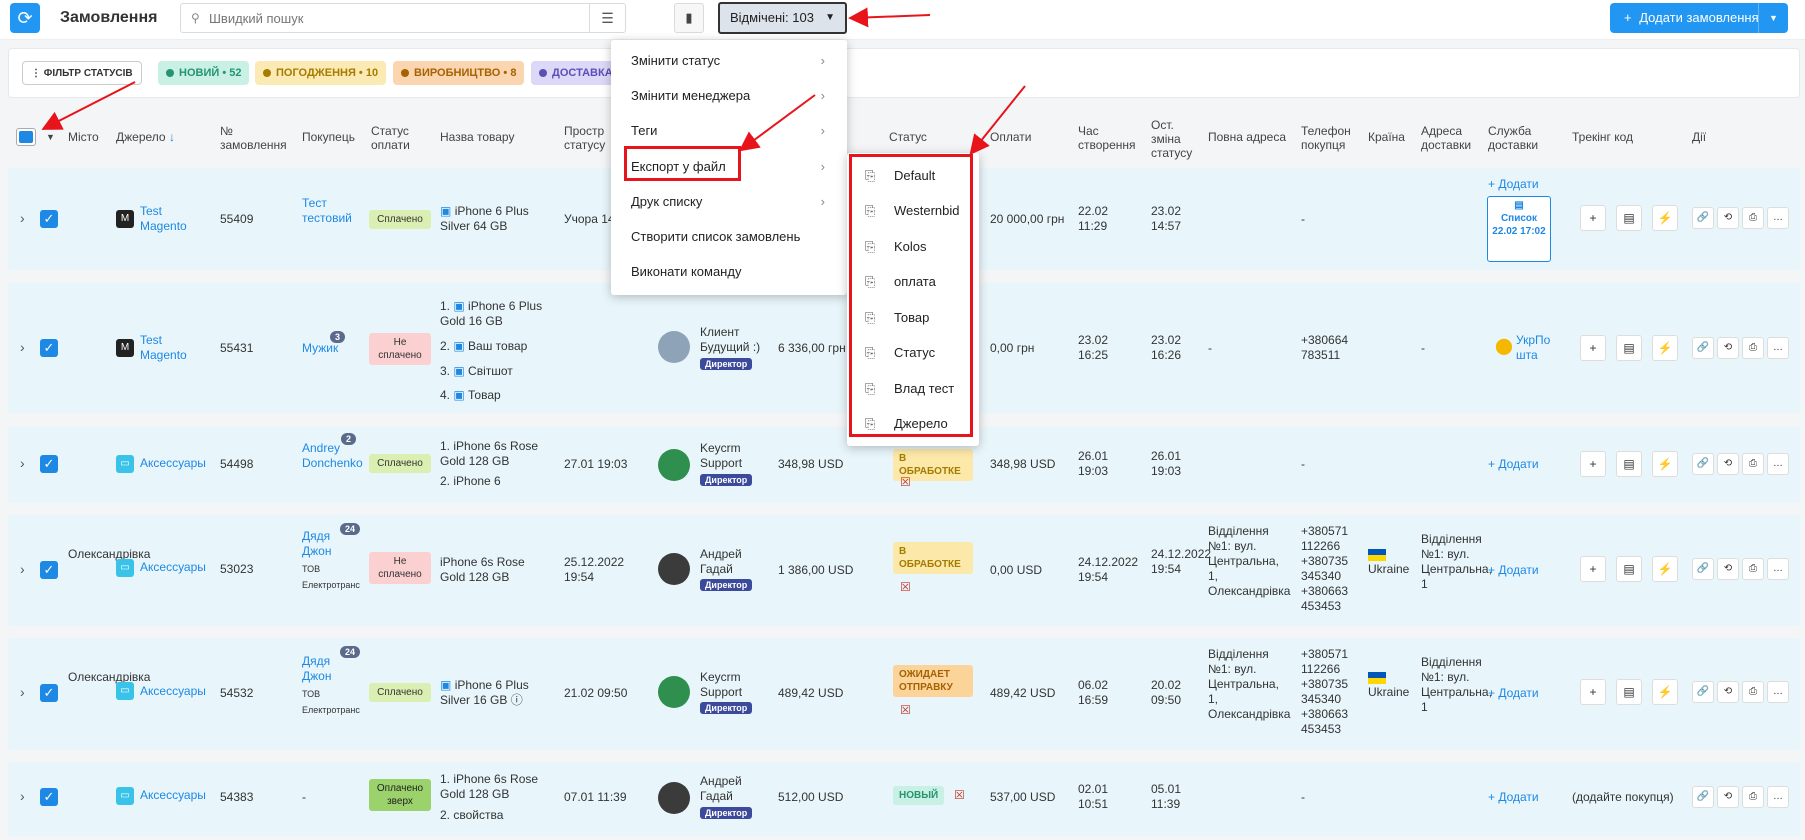 This screenshot has height=840, width=1805. What do you see at coordinates (396, 138) in the screenshot?
I see `col-pay-status: Статус оплати` at bounding box center [396, 138].